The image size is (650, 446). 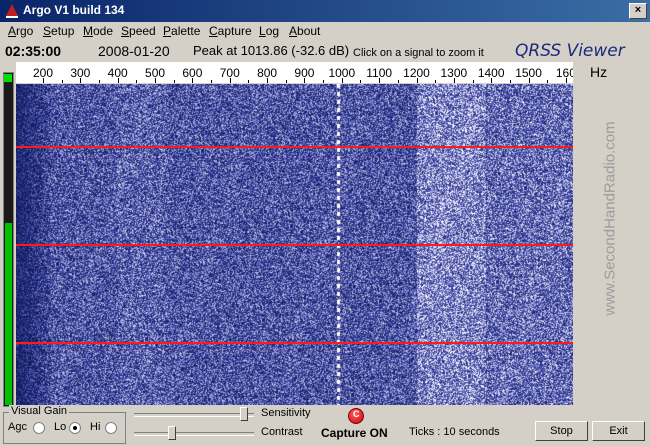 What do you see at coordinates (282, 432) in the screenshot?
I see `contrast-label: Contrast` at bounding box center [282, 432].